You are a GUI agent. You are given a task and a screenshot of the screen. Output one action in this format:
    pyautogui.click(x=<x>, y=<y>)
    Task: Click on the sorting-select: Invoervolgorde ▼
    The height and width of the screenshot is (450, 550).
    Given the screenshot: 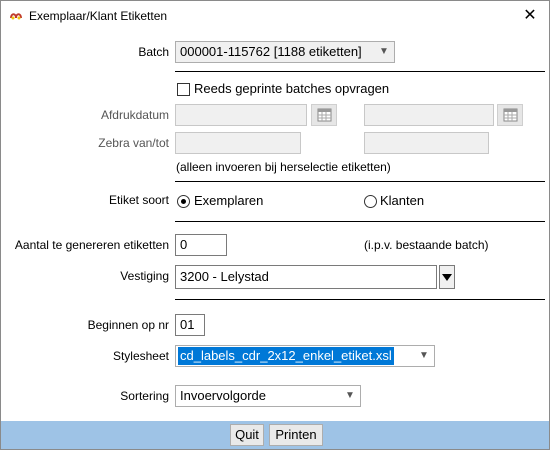 What is the action you would take?
    pyautogui.click(x=268, y=396)
    